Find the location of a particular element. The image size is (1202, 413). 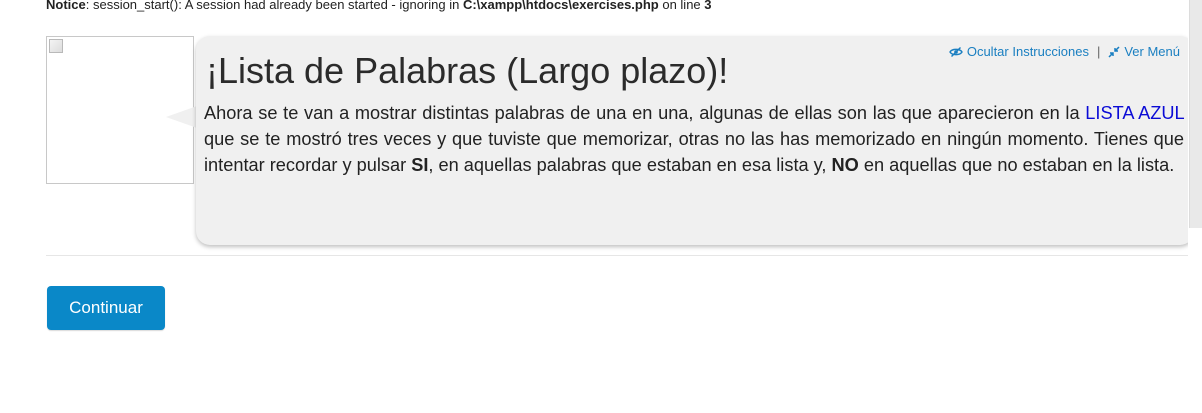

hide-instructions-link: Ocultar Instrucciones is located at coordinates (1019, 51).